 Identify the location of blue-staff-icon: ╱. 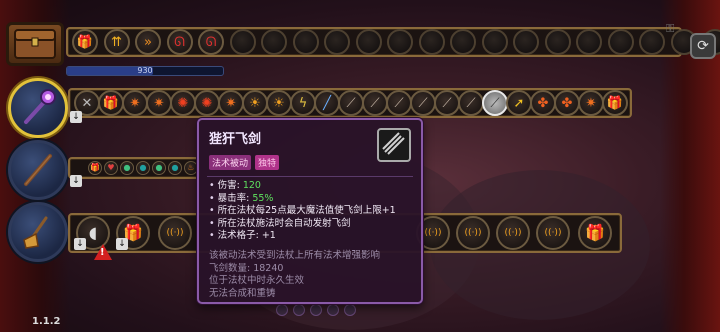
(327, 103).